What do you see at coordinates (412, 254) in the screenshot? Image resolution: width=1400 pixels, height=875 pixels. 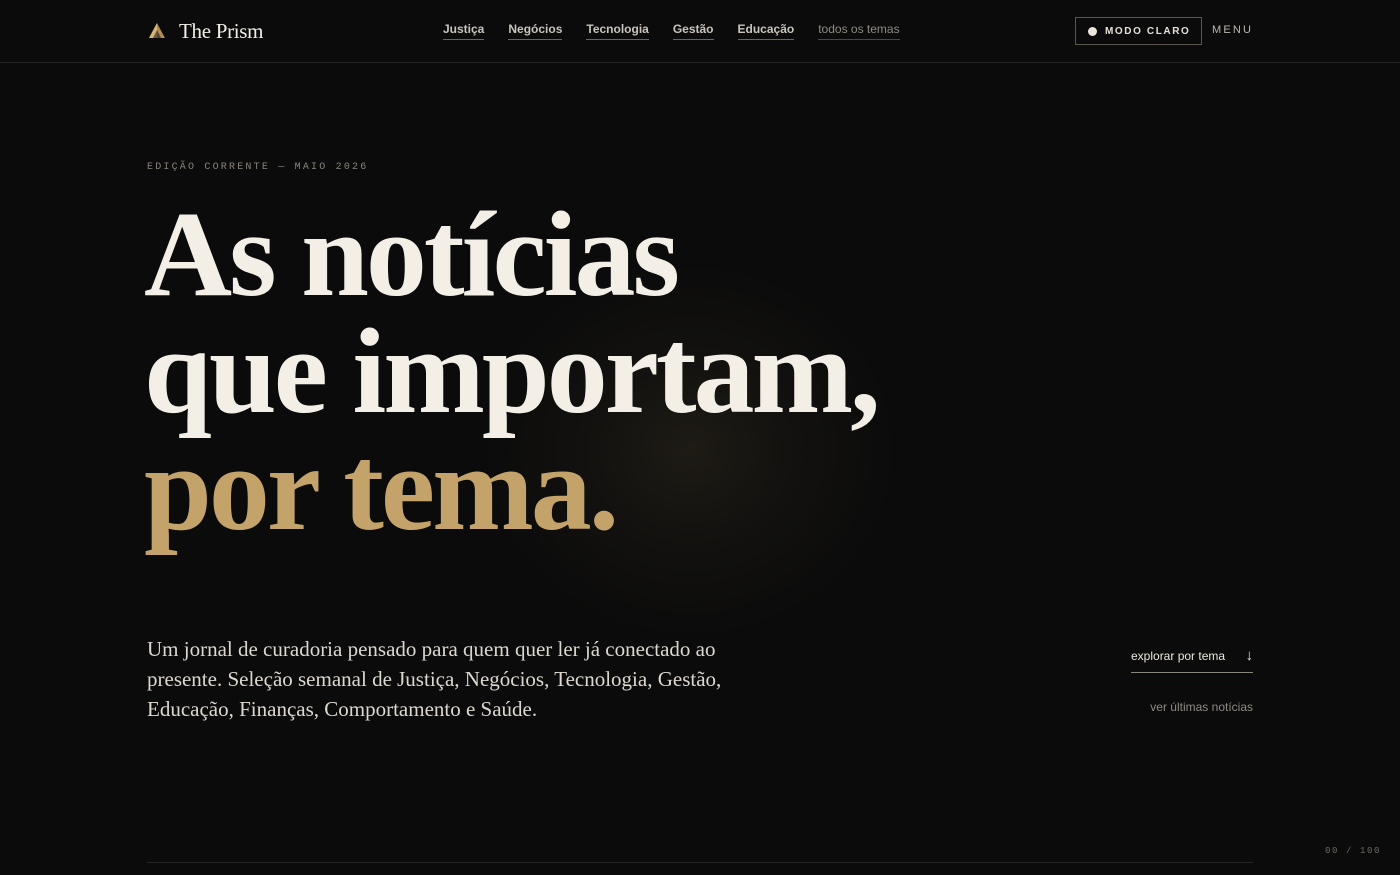 I see `headline-line-1: As notícias` at bounding box center [412, 254].